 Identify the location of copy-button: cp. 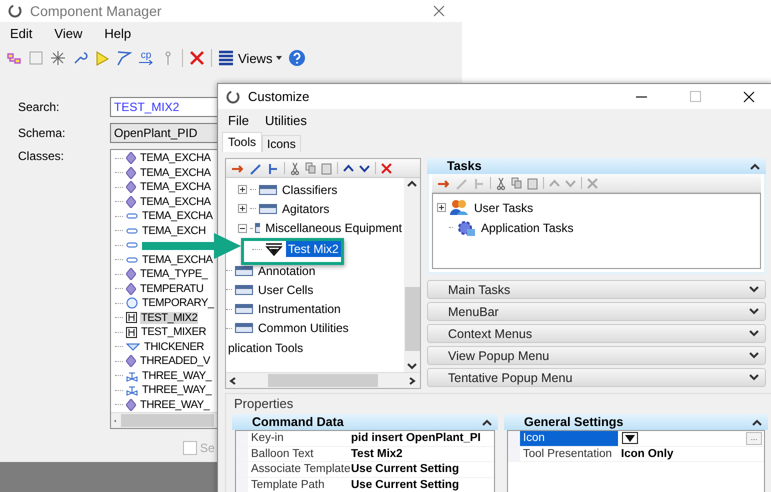
(146, 58).